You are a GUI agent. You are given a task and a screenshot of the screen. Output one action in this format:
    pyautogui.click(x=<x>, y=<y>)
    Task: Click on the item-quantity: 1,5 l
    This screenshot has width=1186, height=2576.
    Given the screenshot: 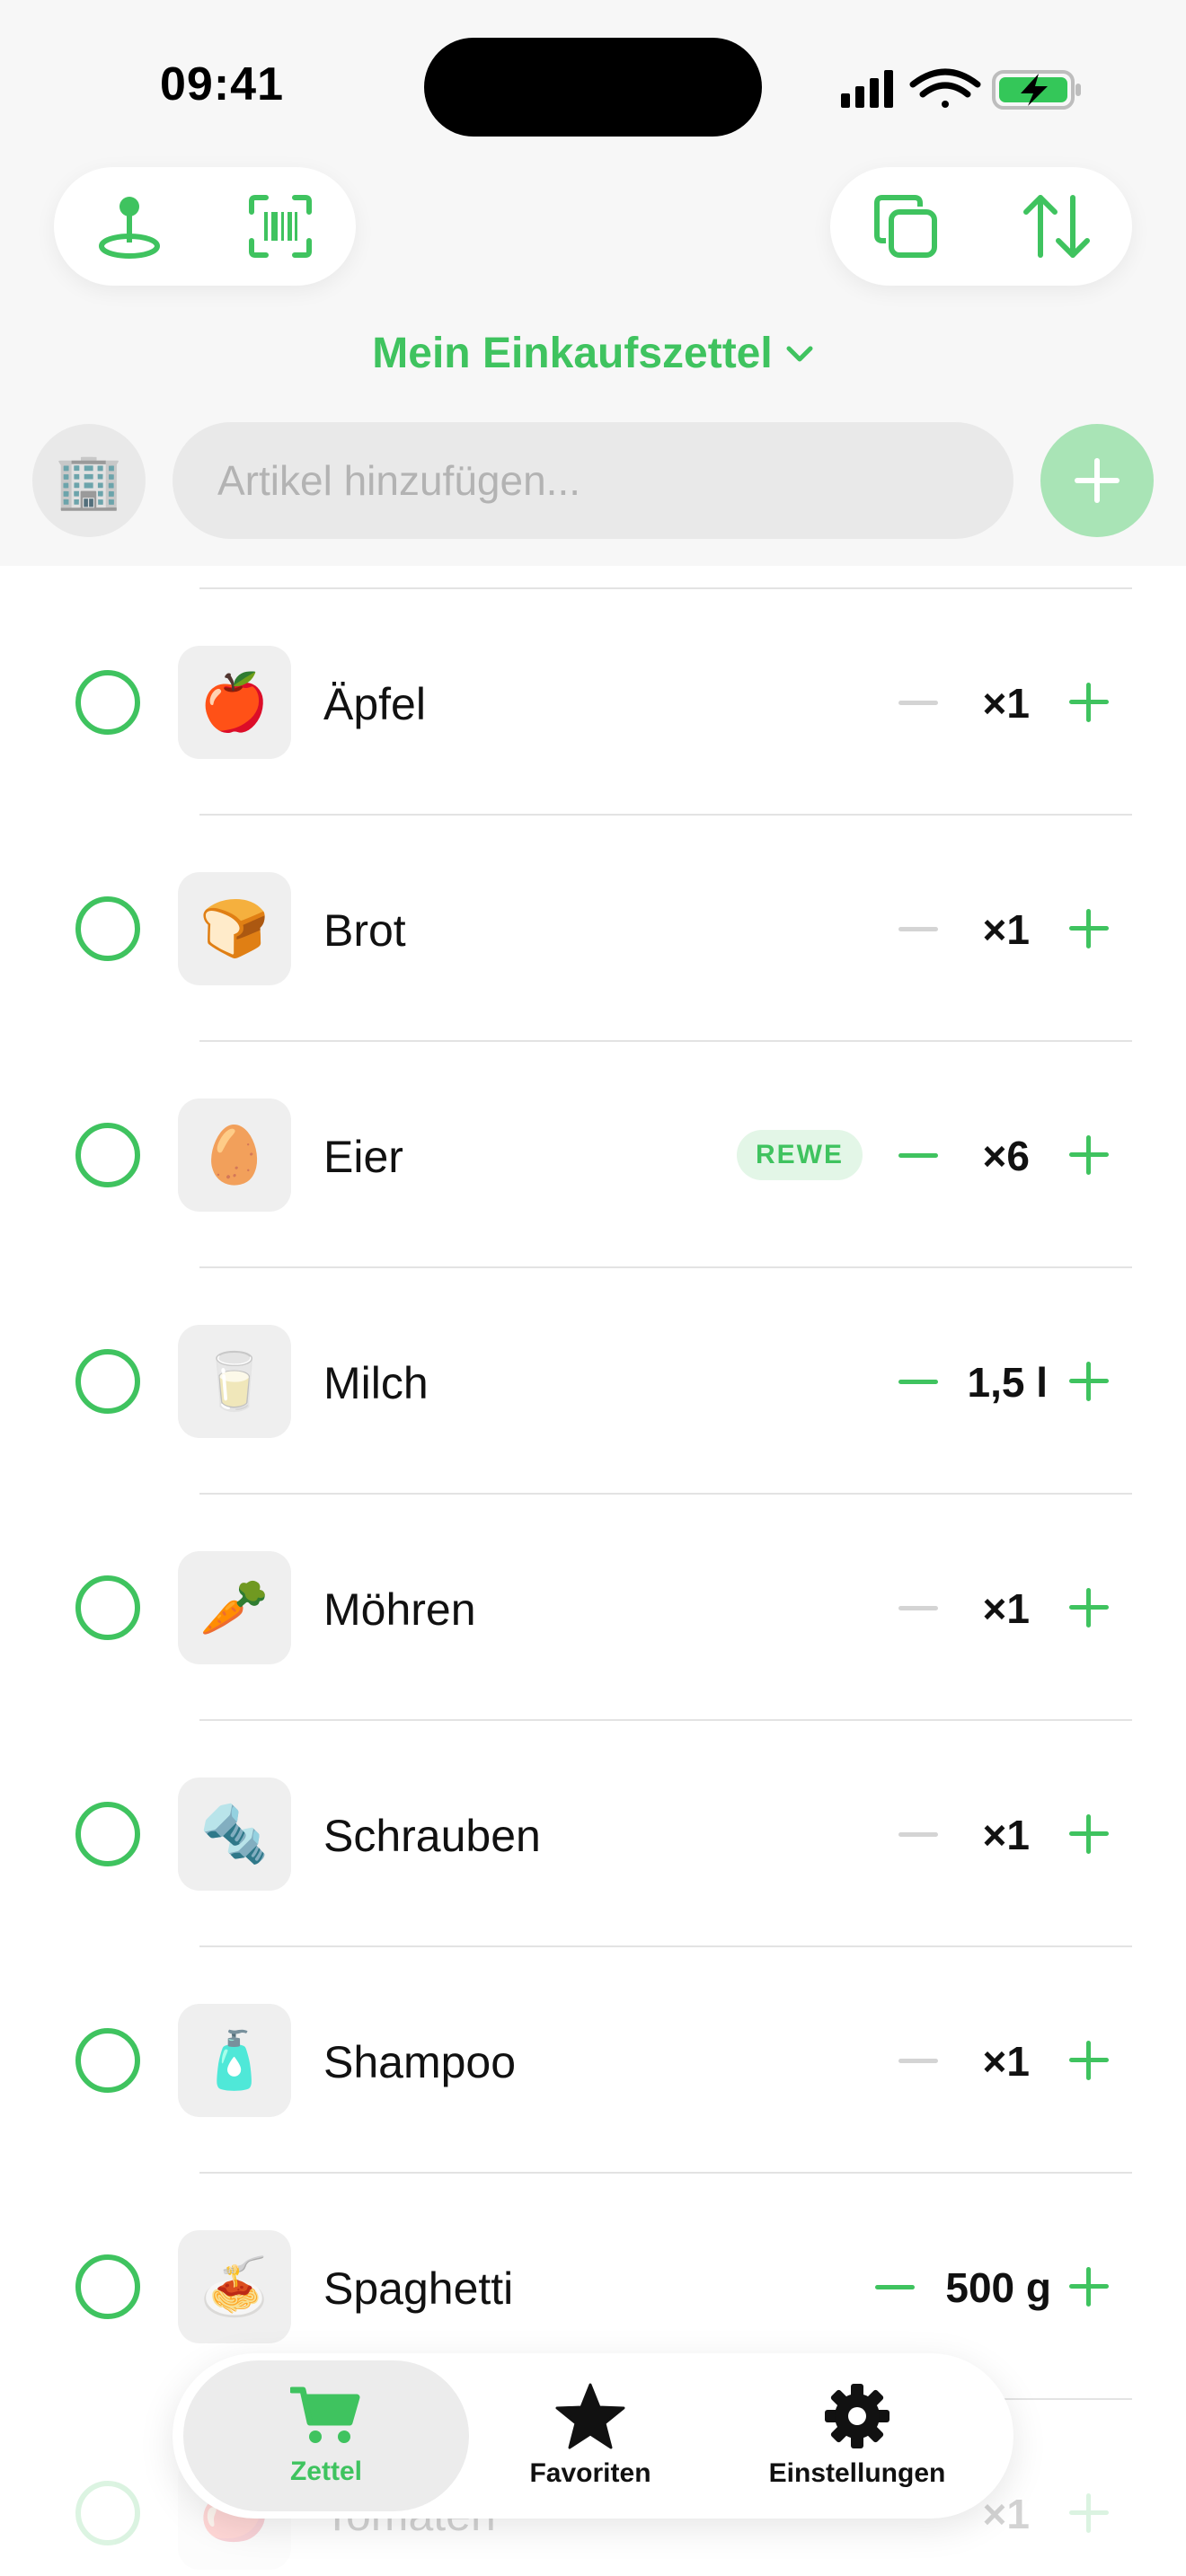 What is the action you would take?
    pyautogui.click(x=1008, y=1382)
    